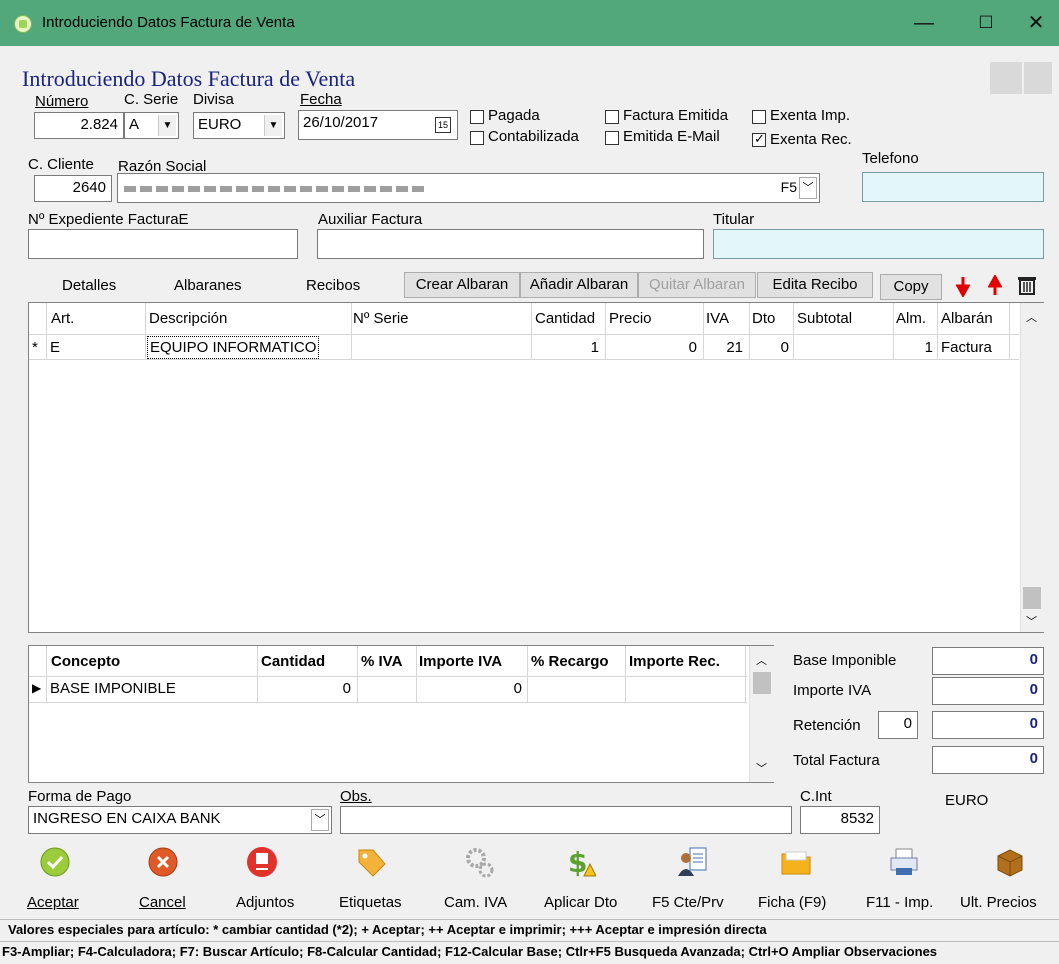 Image resolution: width=1059 pixels, height=964 pixels. Describe the element at coordinates (988, 725) in the screenshot. I see `retencion-field: 0` at that location.